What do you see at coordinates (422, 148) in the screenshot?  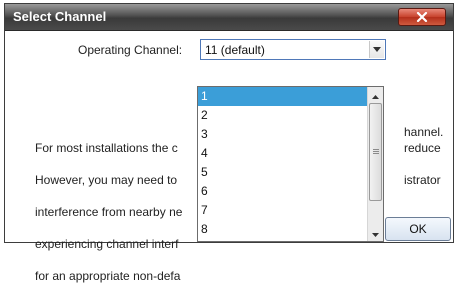 I see `description-fragment: reduce` at bounding box center [422, 148].